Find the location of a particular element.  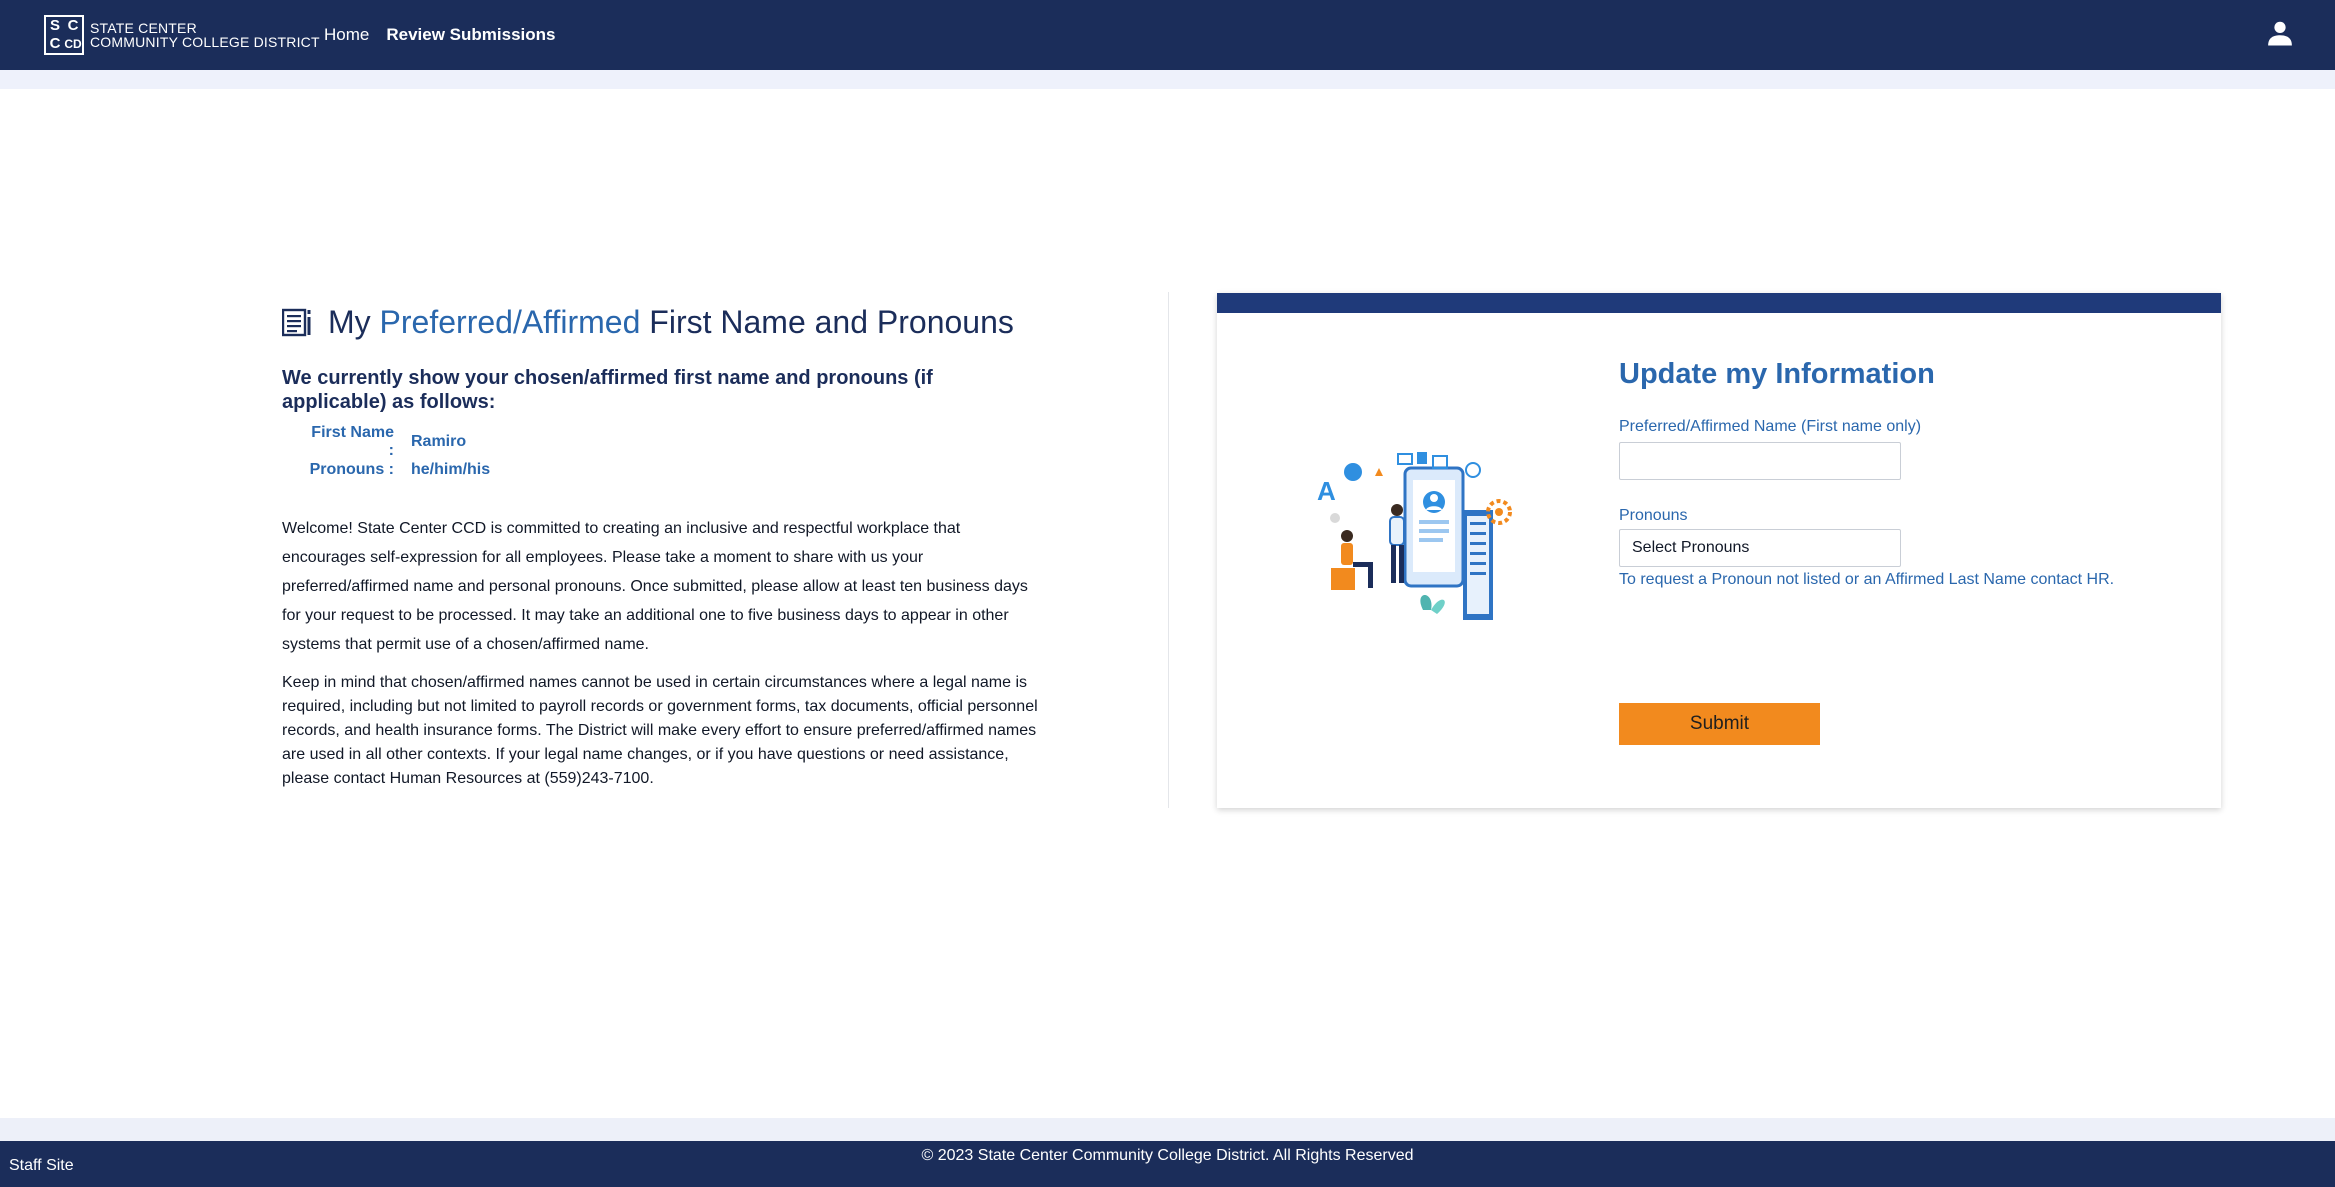

logo-text: STATE CENTER COMMUNITY COLLEGE DISTRICT is located at coordinates (205, 35).